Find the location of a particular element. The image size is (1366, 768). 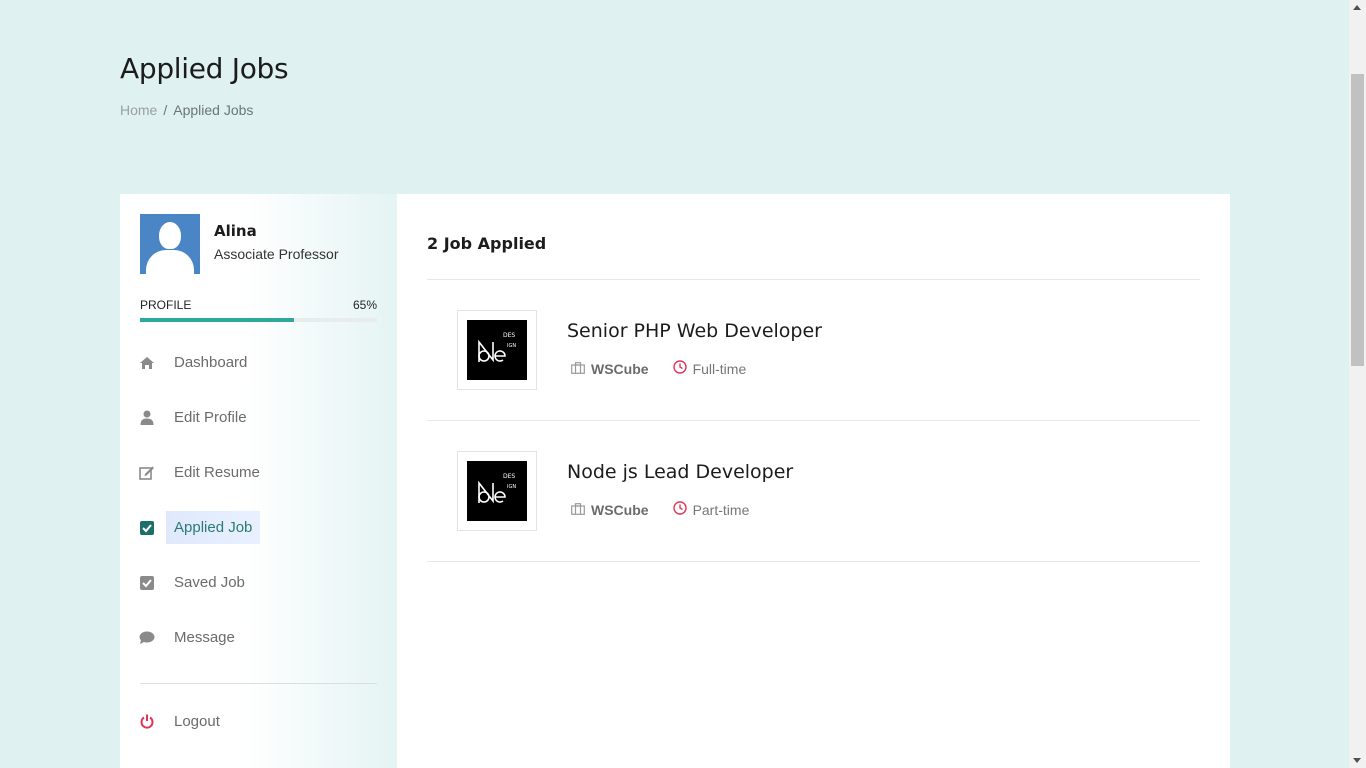

job-meta: WSCube Part-time is located at coordinates (660, 509).